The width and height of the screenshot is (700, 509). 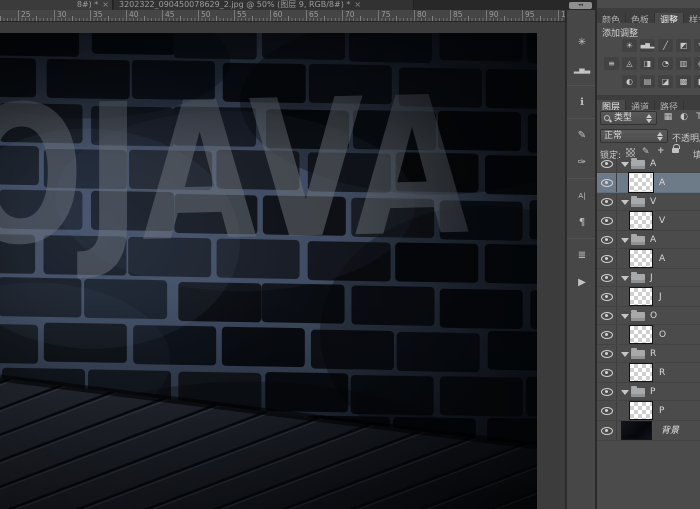 I want to click on info-panel-icon: ℹ, so click(x=582, y=103).